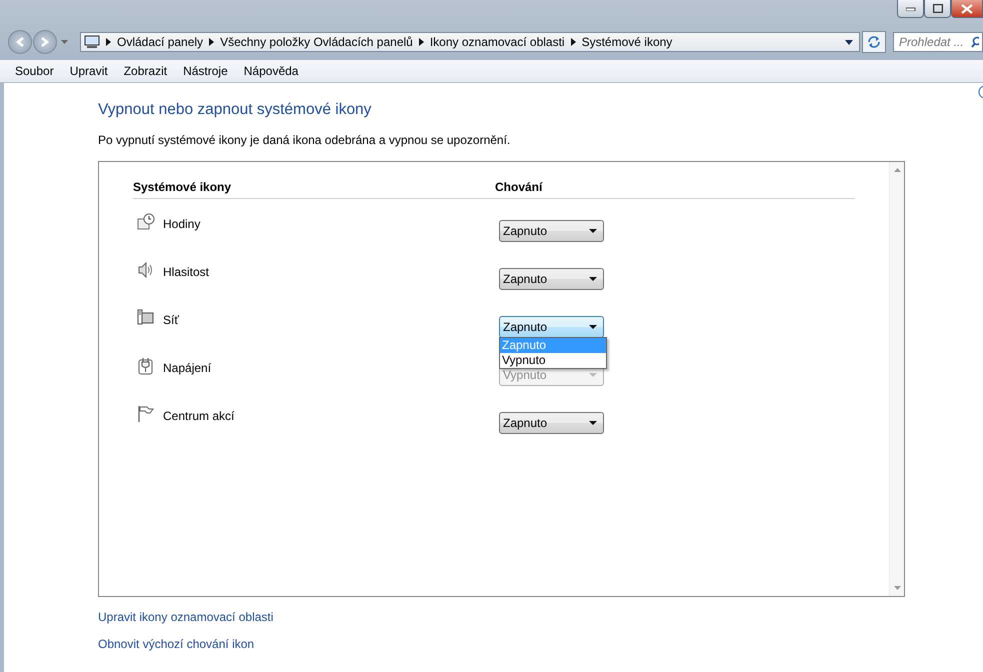 This screenshot has width=983, height=672. What do you see at coordinates (146, 222) in the screenshot?
I see `clock-icon` at bounding box center [146, 222].